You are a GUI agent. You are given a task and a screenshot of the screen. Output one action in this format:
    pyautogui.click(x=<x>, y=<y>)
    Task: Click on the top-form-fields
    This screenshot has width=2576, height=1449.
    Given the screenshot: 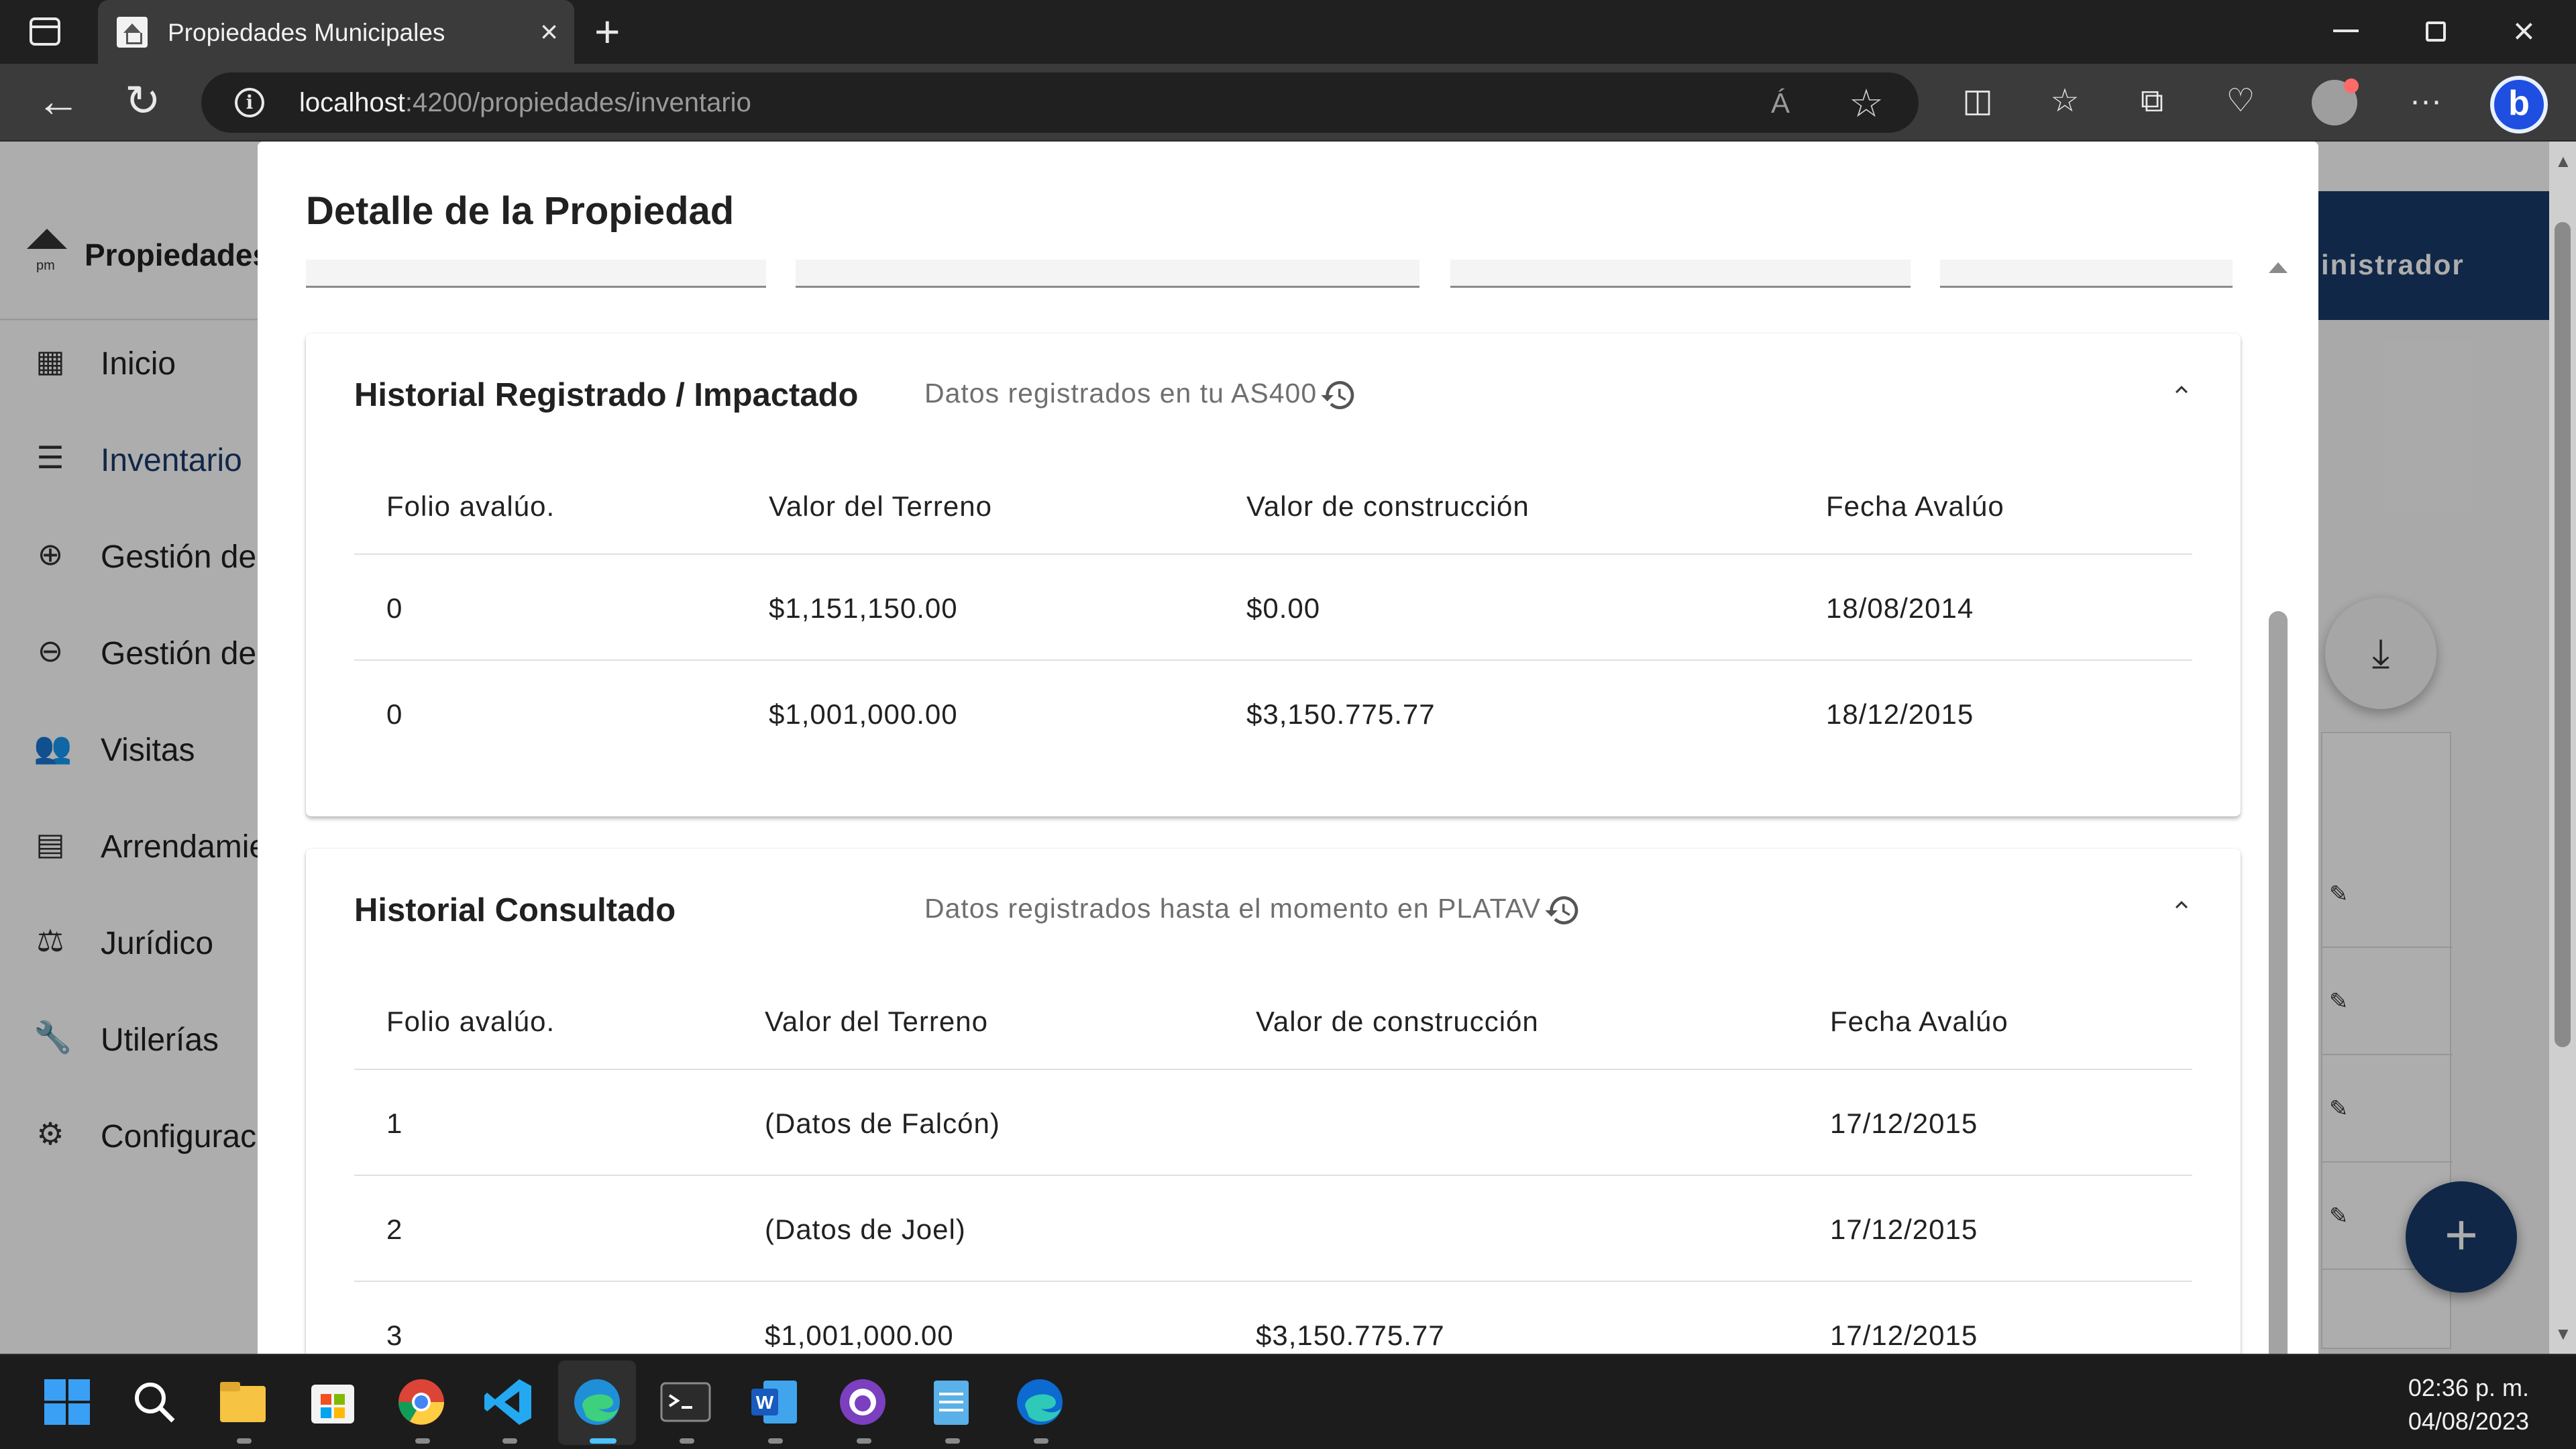 What is the action you would take?
    pyautogui.click(x=1276, y=278)
    